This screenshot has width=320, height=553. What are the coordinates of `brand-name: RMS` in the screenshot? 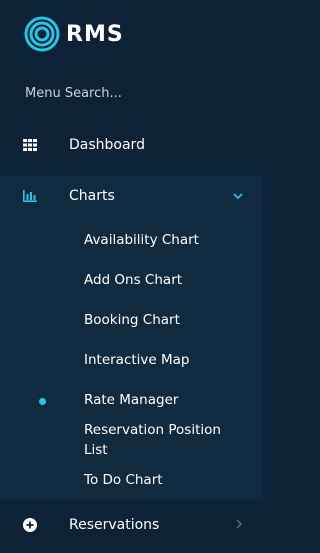 It's located at (95, 34).